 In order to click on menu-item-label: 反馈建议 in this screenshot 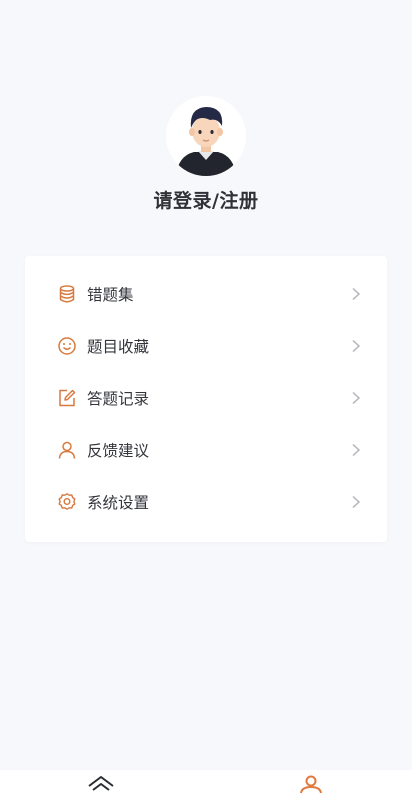, I will do `click(118, 451)`.